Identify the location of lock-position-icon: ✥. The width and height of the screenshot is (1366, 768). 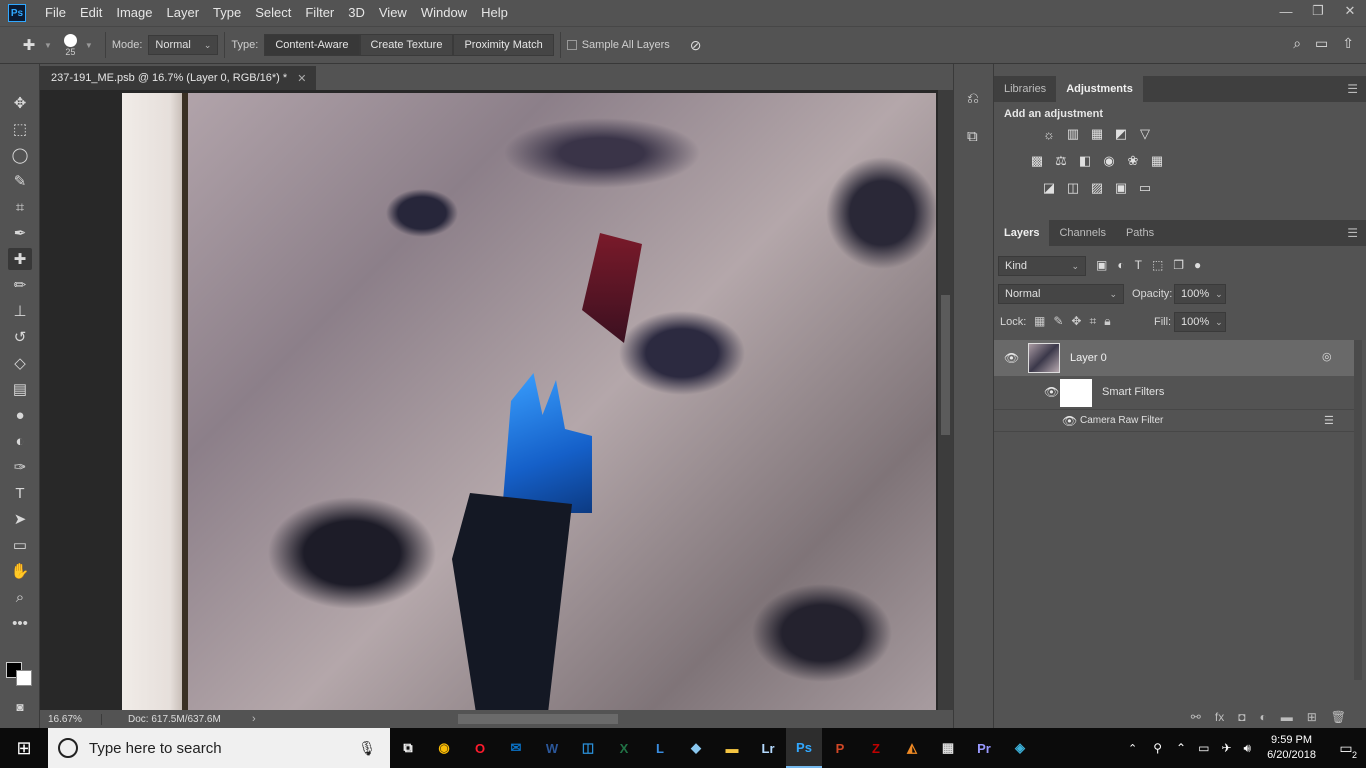
(1076, 321).